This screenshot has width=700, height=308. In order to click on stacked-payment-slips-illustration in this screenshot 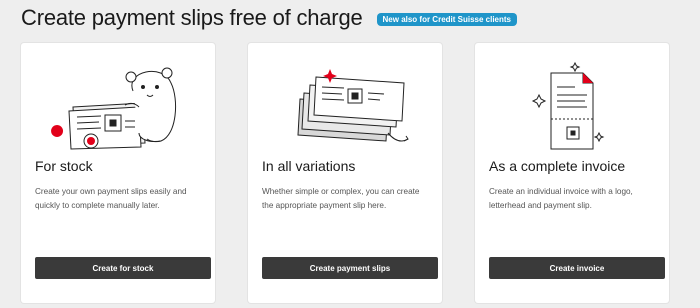, I will do `click(353, 105)`.